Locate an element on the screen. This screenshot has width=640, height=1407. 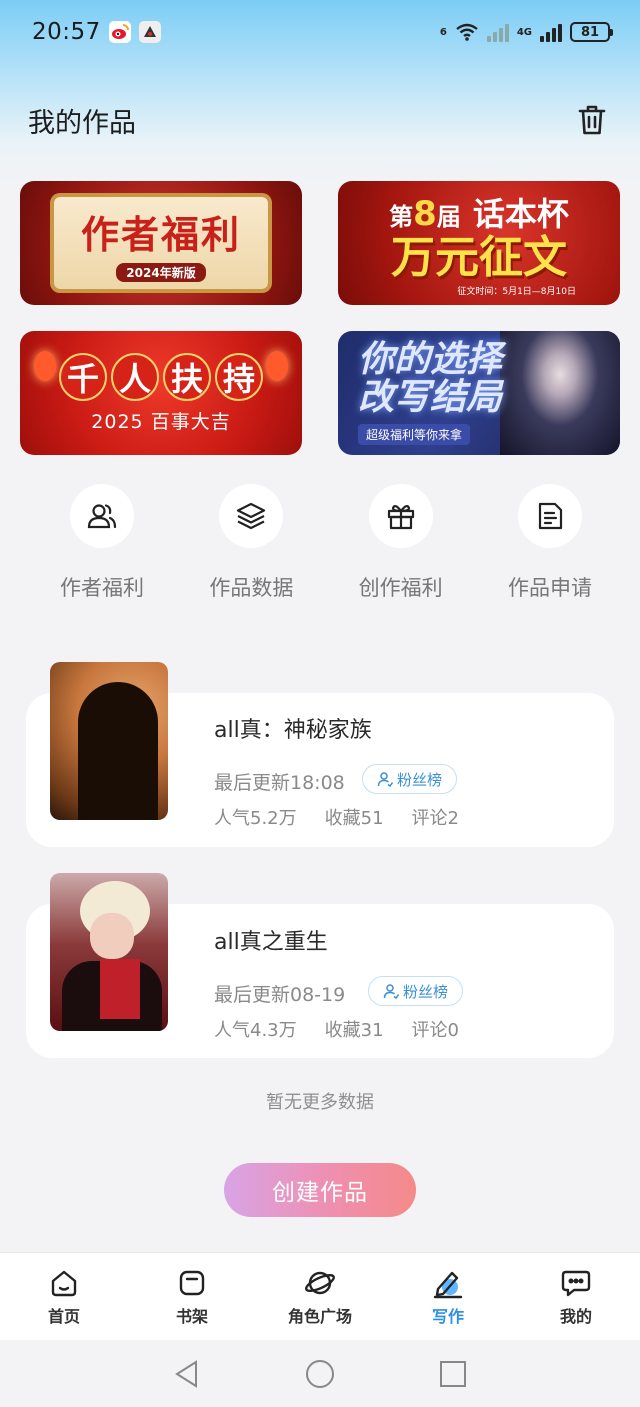
quick-item-creation-welfare: 创作福利 is located at coordinates (401, 543).